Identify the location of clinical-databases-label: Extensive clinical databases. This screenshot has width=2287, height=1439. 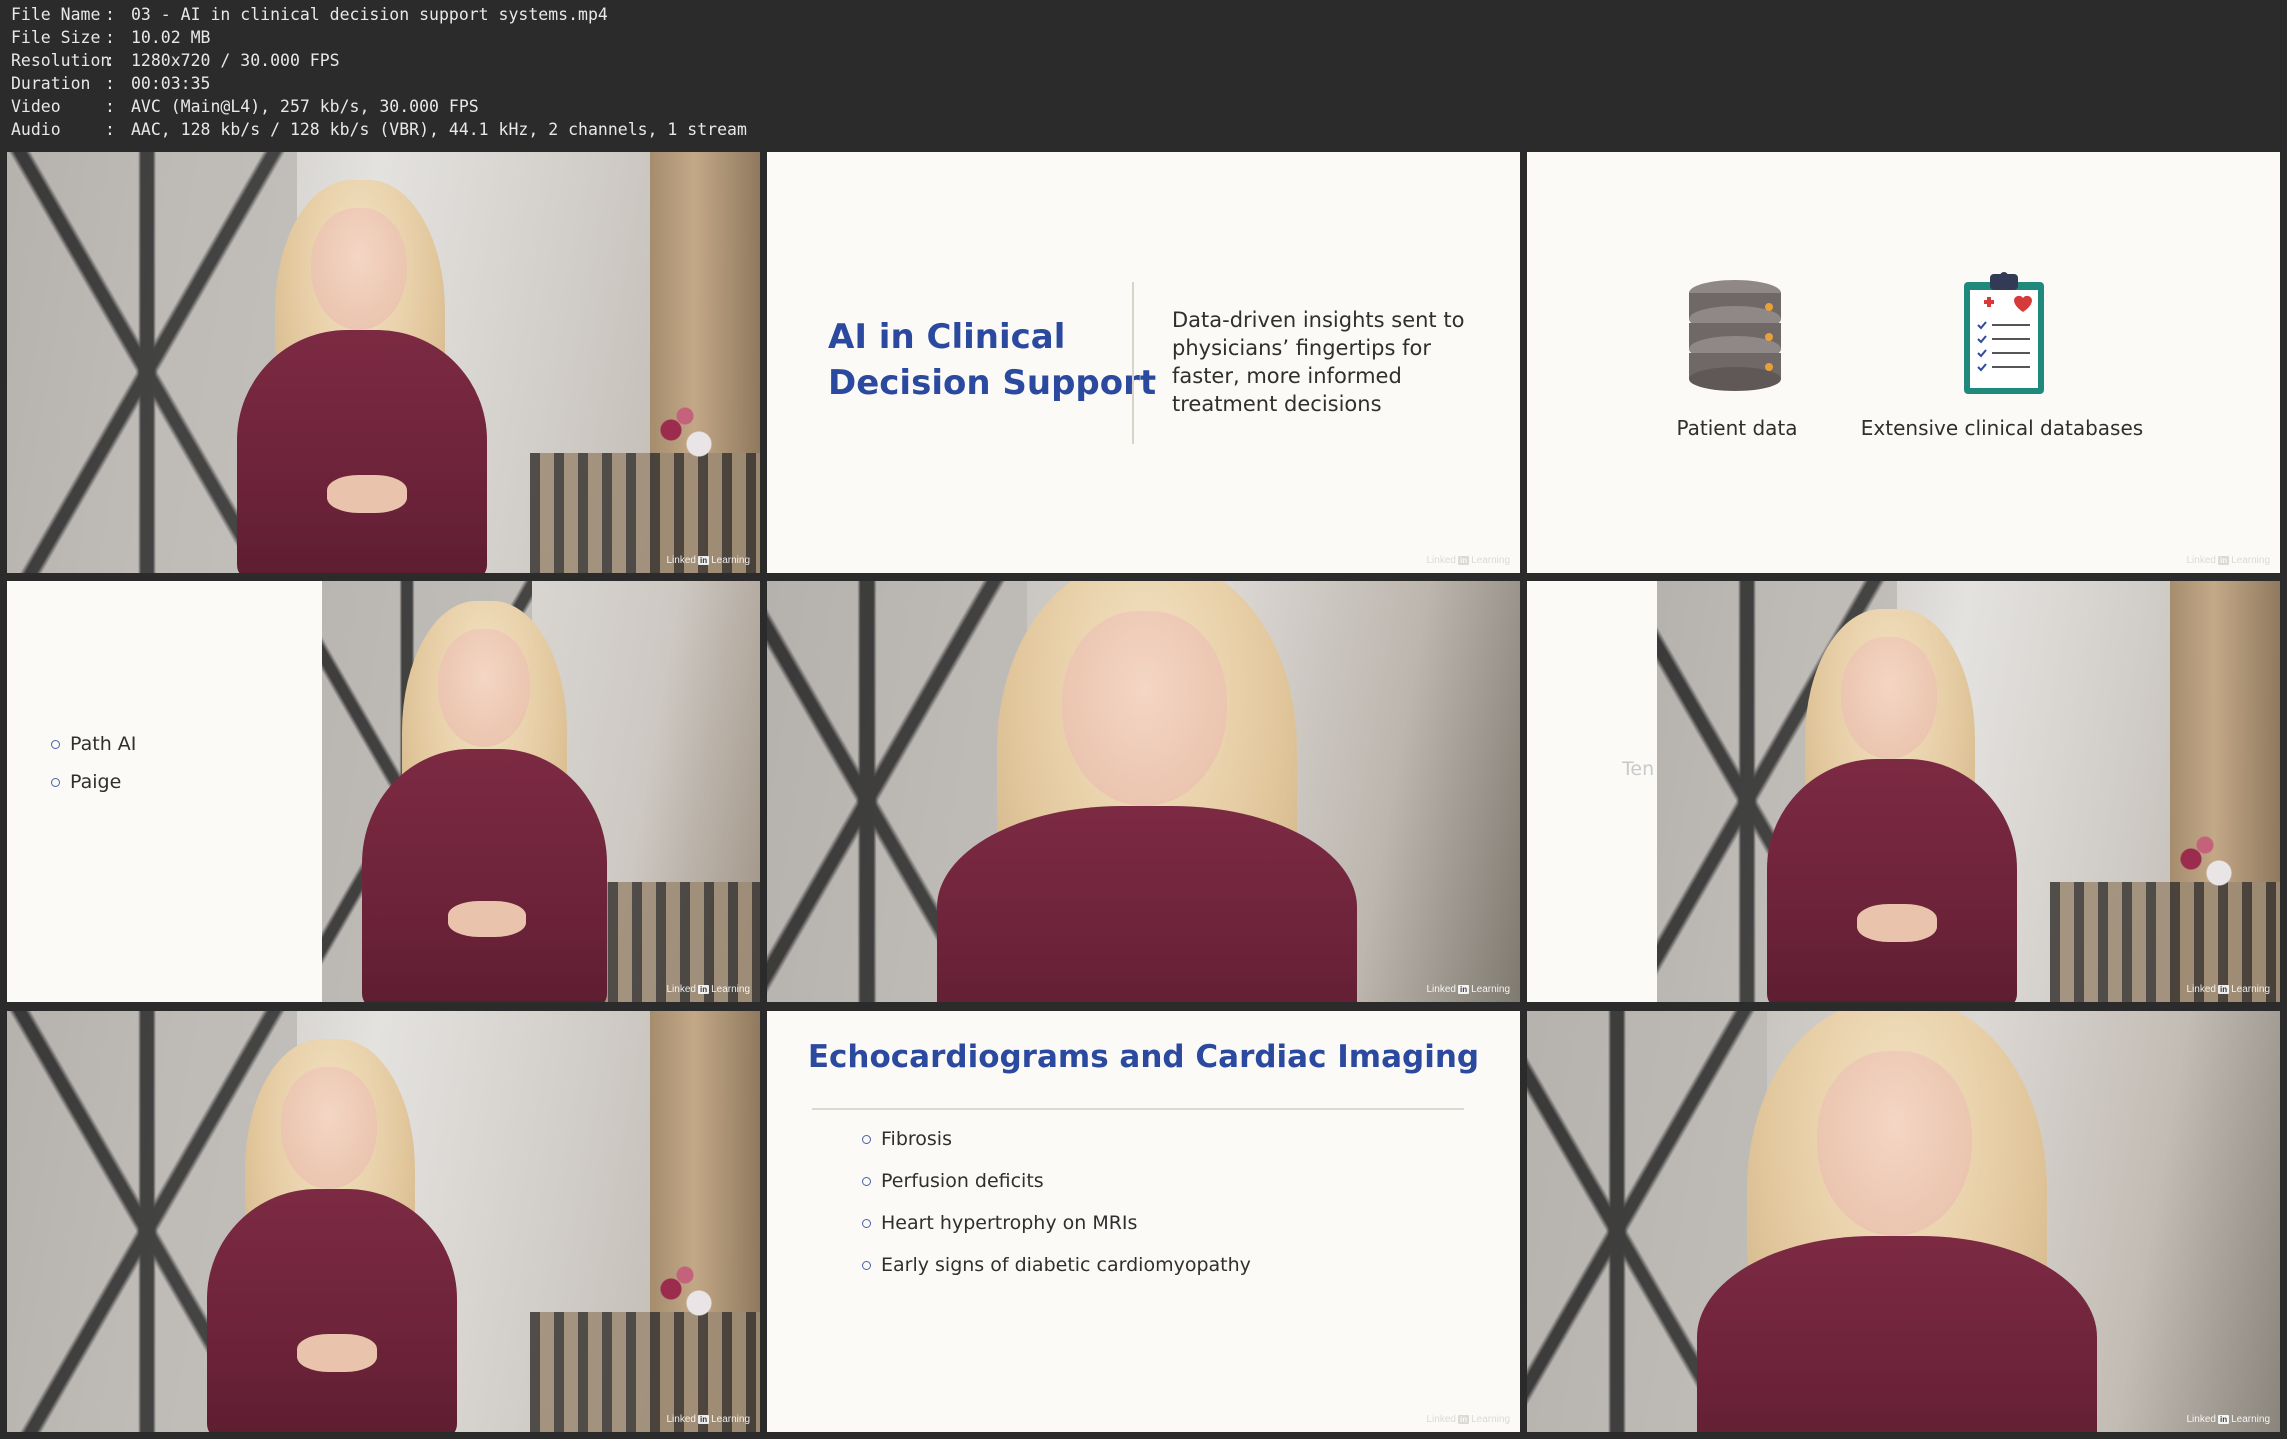
(2002, 428).